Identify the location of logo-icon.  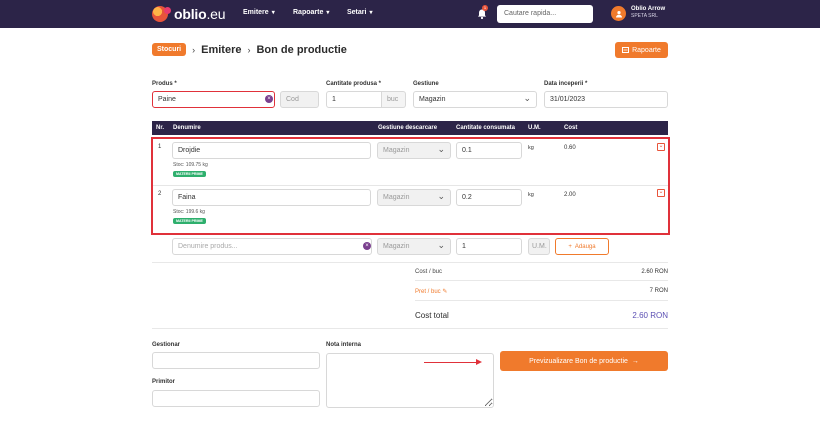
(161, 14).